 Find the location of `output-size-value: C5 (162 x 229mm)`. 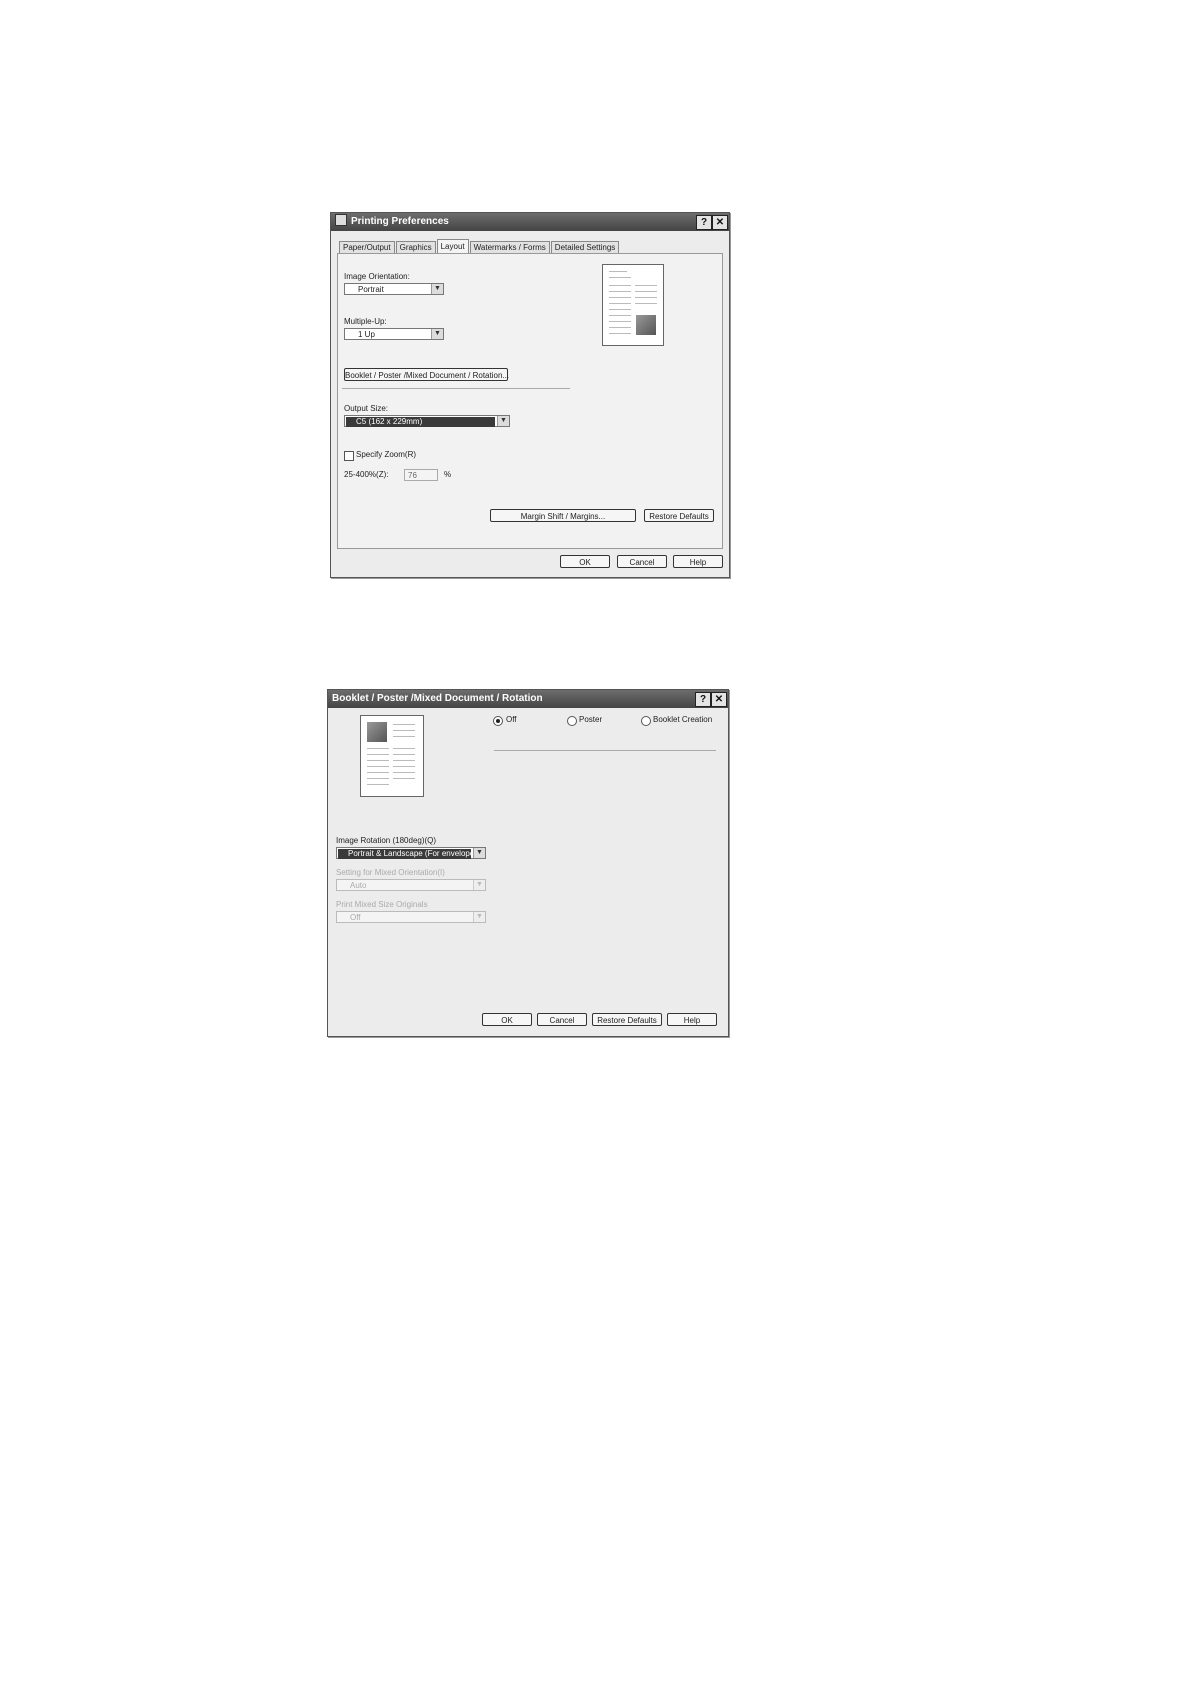

output-size-value: C5 (162 x 229mm) is located at coordinates (420, 422).